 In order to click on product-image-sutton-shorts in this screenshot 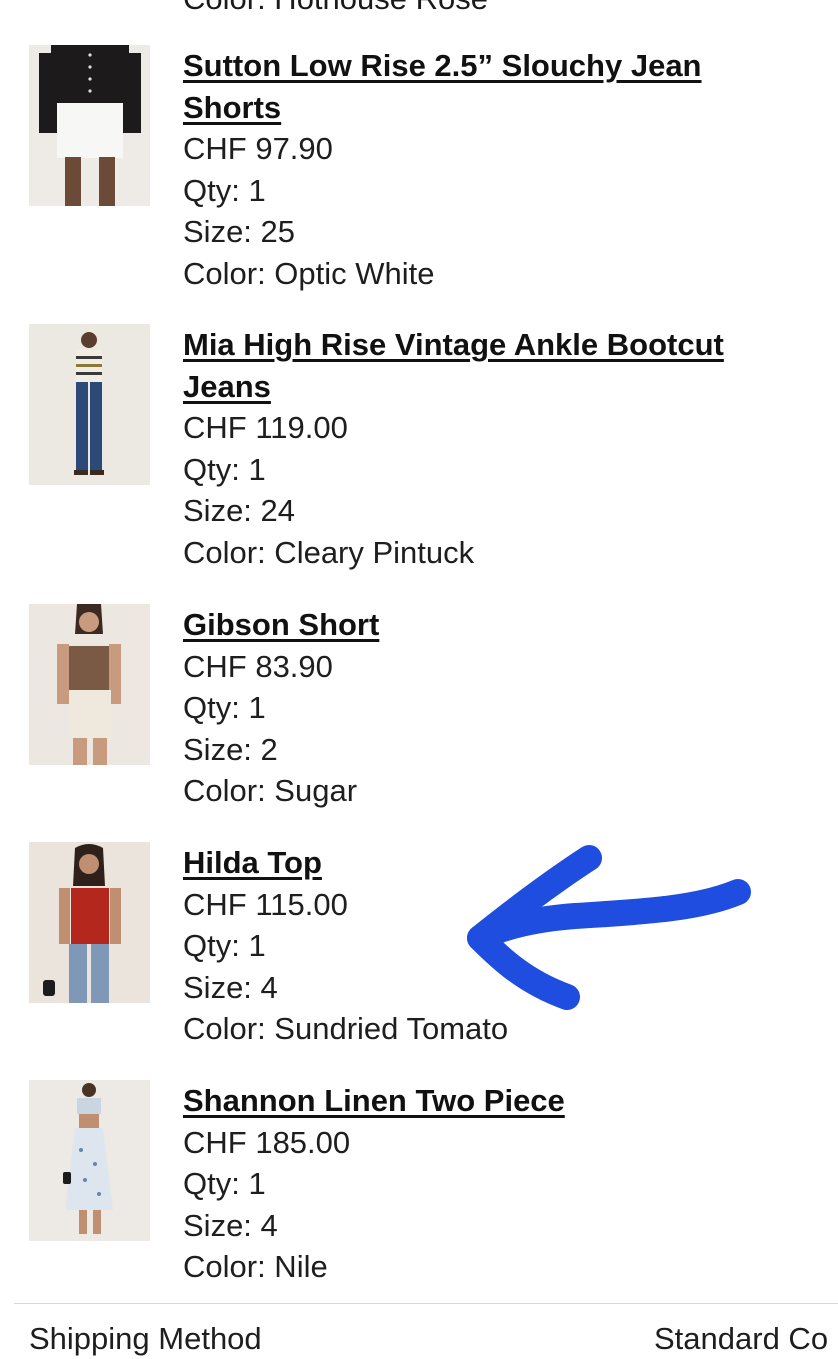, I will do `click(89, 125)`.